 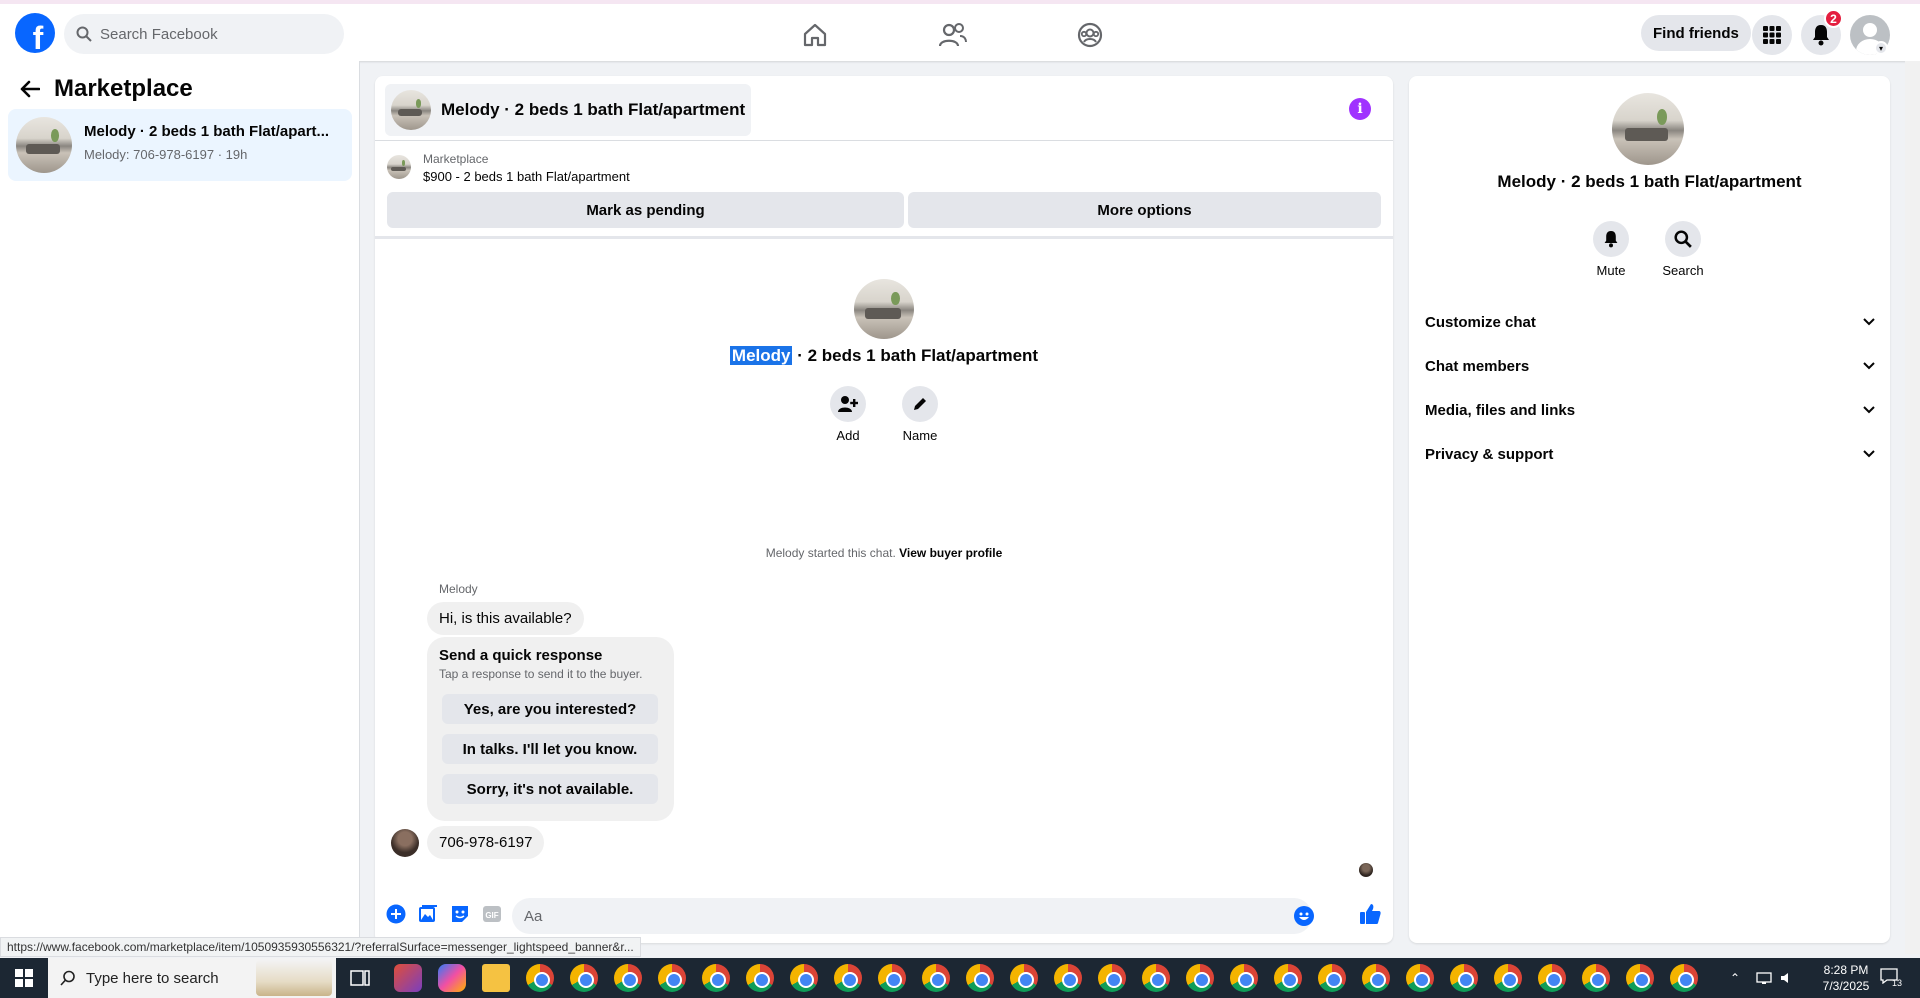 What do you see at coordinates (411, 110) in the screenshot?
I see `listing-thumbnail` at bounding box center [411, 110].